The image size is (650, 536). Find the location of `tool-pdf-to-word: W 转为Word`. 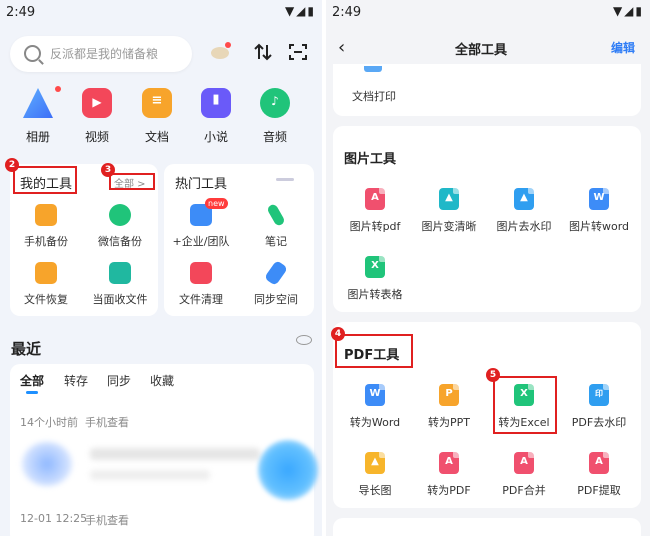

tool-pdf-to-word: W 转为Word is located at coordinates (375, 407).